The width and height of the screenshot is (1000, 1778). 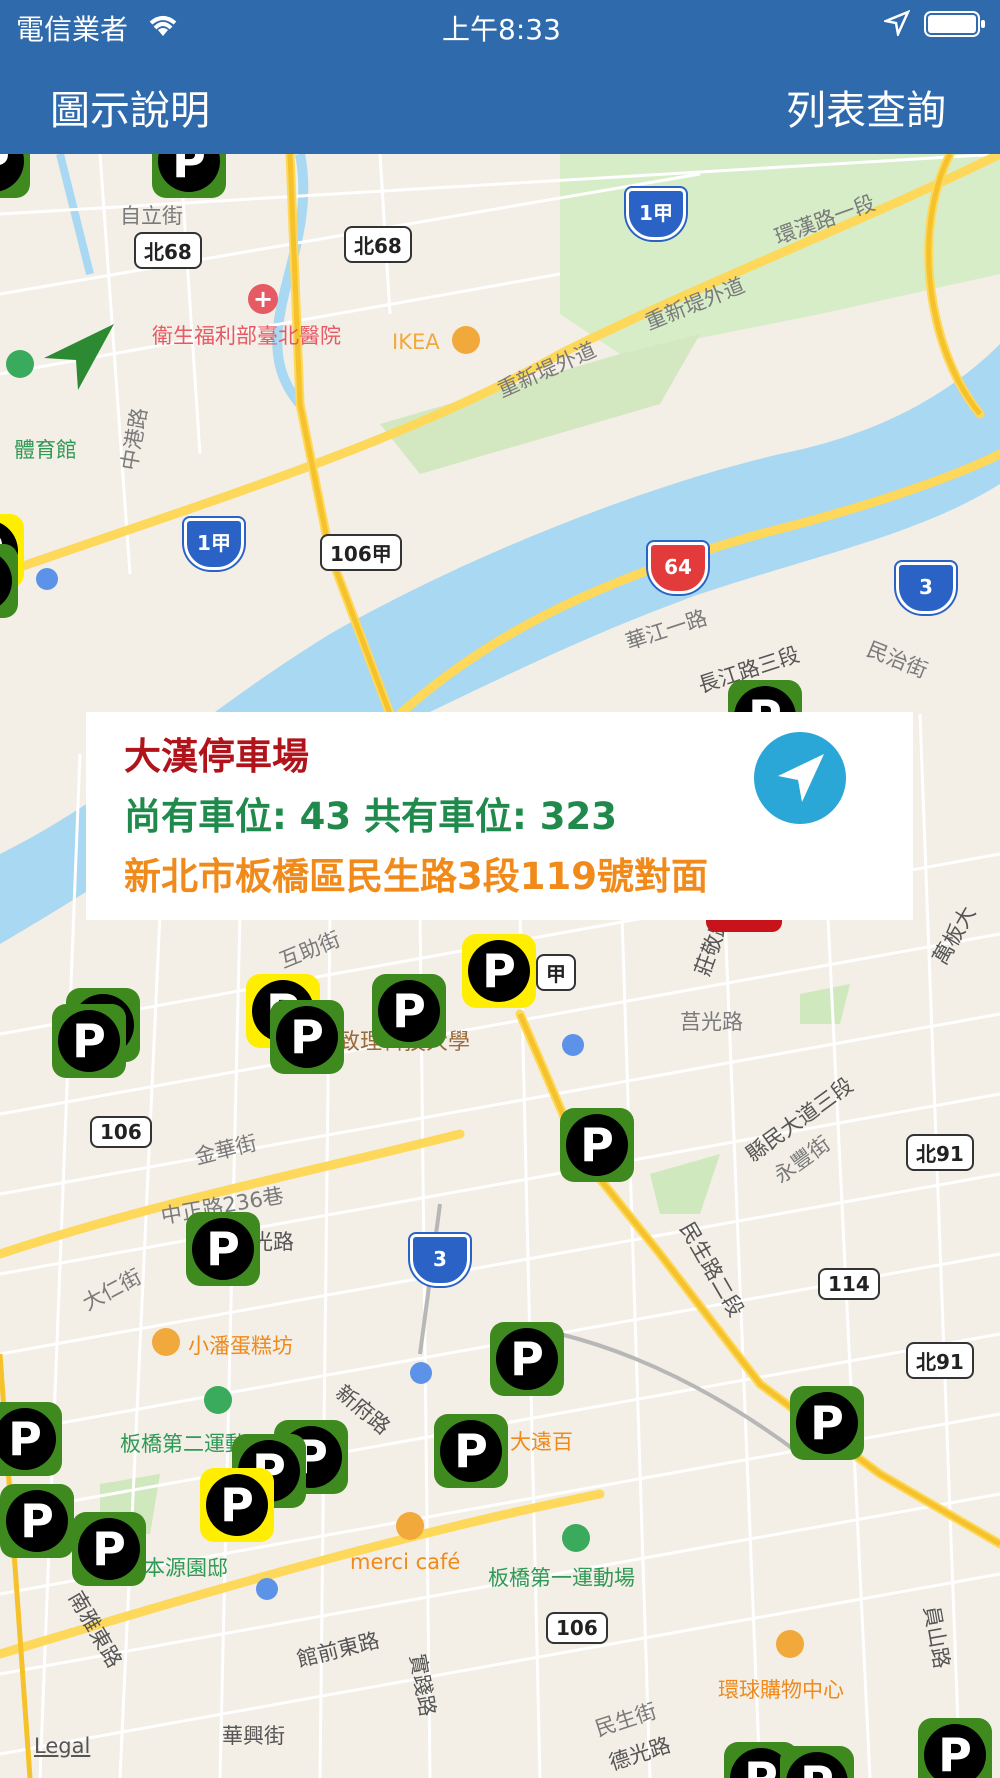 What do you see at coordinates (163, 26) in the screenshot?
I see `wifi-icon` at bounding box center [163, 26].